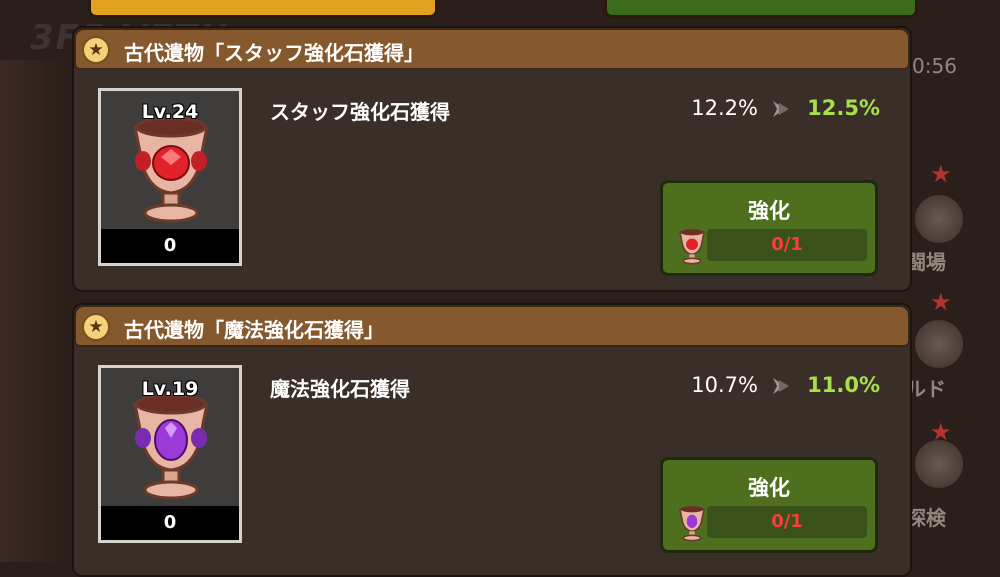  What do you see at coordinates (274, 53) in the screenshot?
I see `relic-title: 古代遺物「スタッフ強化石獲得」` at bounding box center [274, 53].